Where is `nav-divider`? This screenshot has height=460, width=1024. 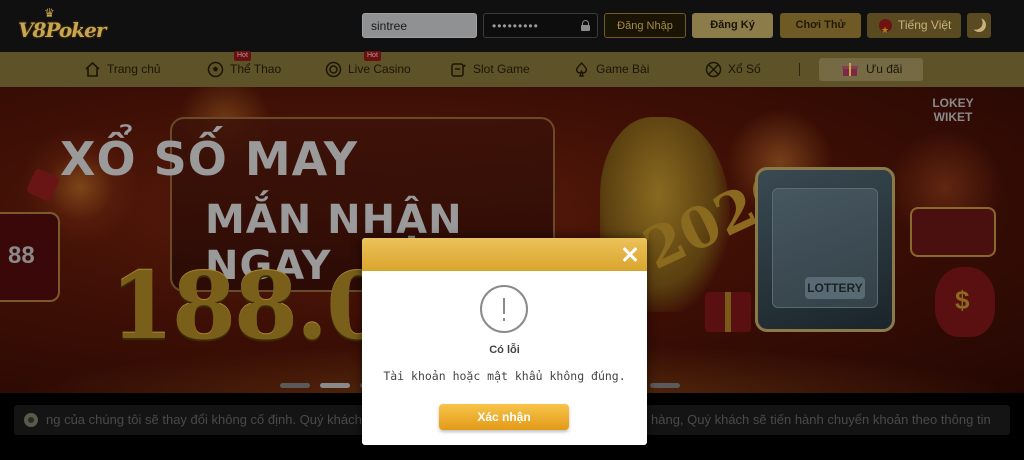 nav-divider is located at coordinates (799, 69).